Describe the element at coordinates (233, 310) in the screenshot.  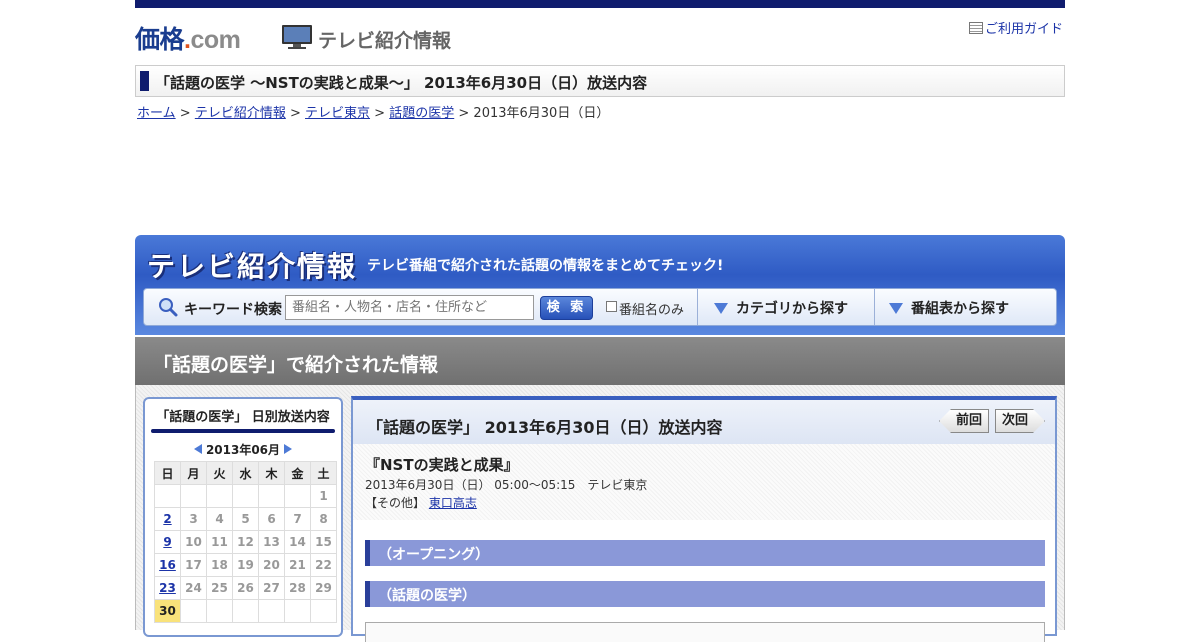
I see `keyword-search-label: キーワード検索` at that location.